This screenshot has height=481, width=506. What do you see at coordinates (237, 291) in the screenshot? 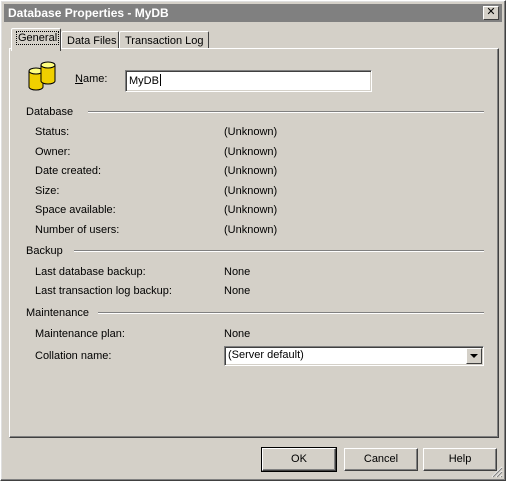
I see `last-transaction-log-backup-value: None` at bounding box center [237, 291].